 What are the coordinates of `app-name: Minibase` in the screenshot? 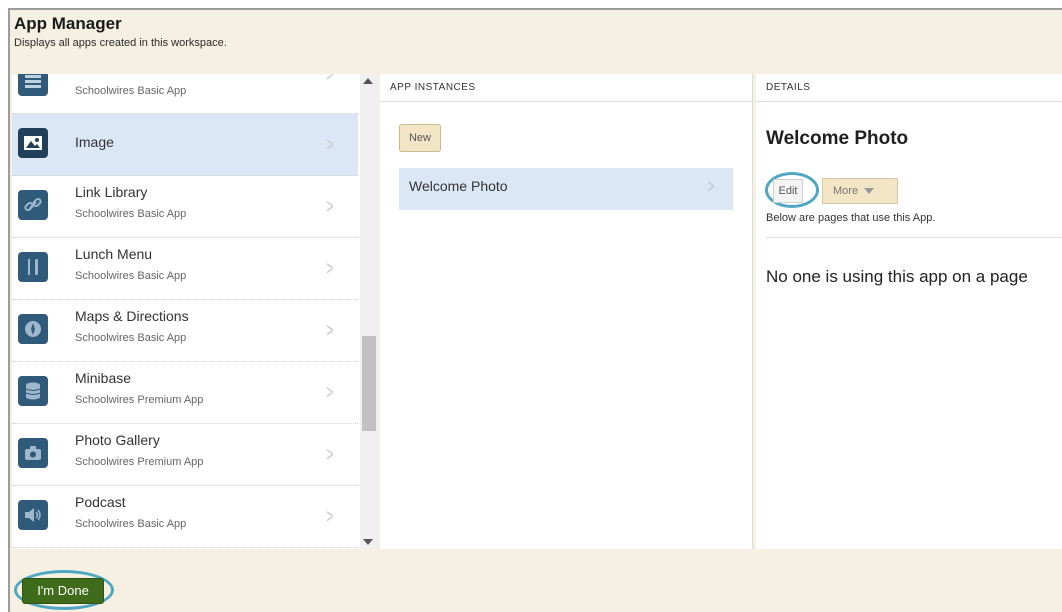 It's located at (103, 378).